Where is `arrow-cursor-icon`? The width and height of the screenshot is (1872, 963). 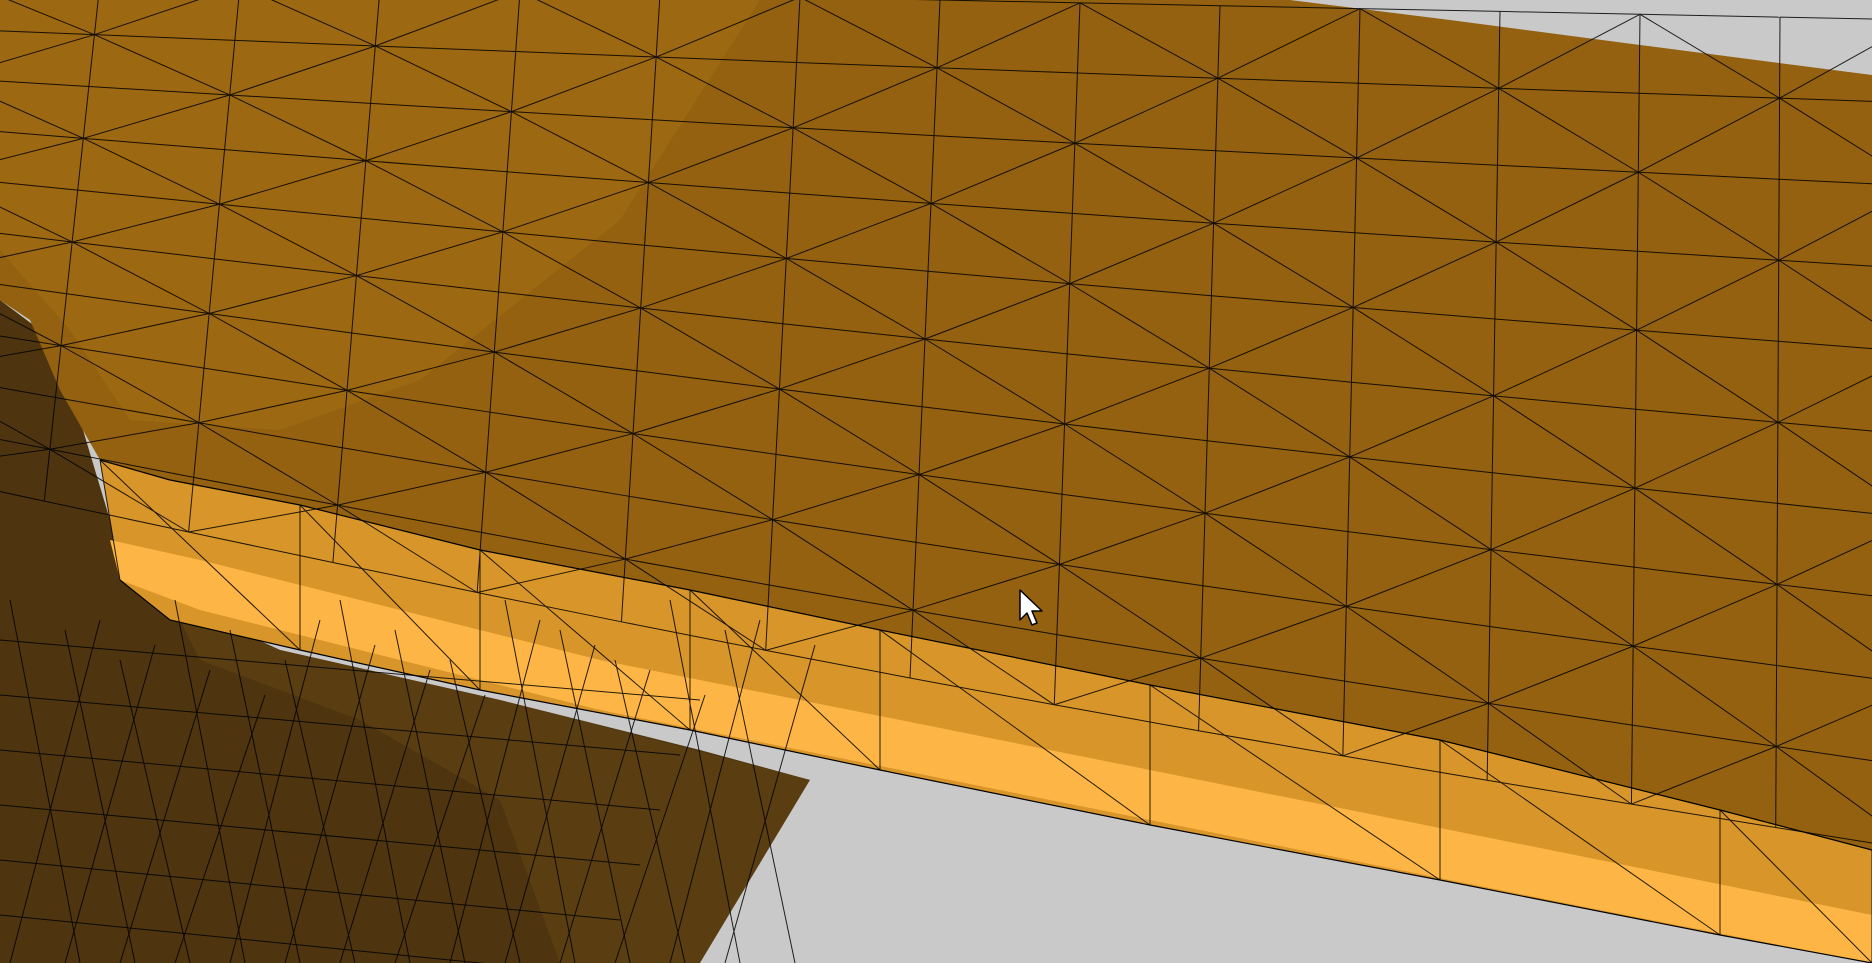 arrow-cursor-icon is located at coordinates (1031, 607).